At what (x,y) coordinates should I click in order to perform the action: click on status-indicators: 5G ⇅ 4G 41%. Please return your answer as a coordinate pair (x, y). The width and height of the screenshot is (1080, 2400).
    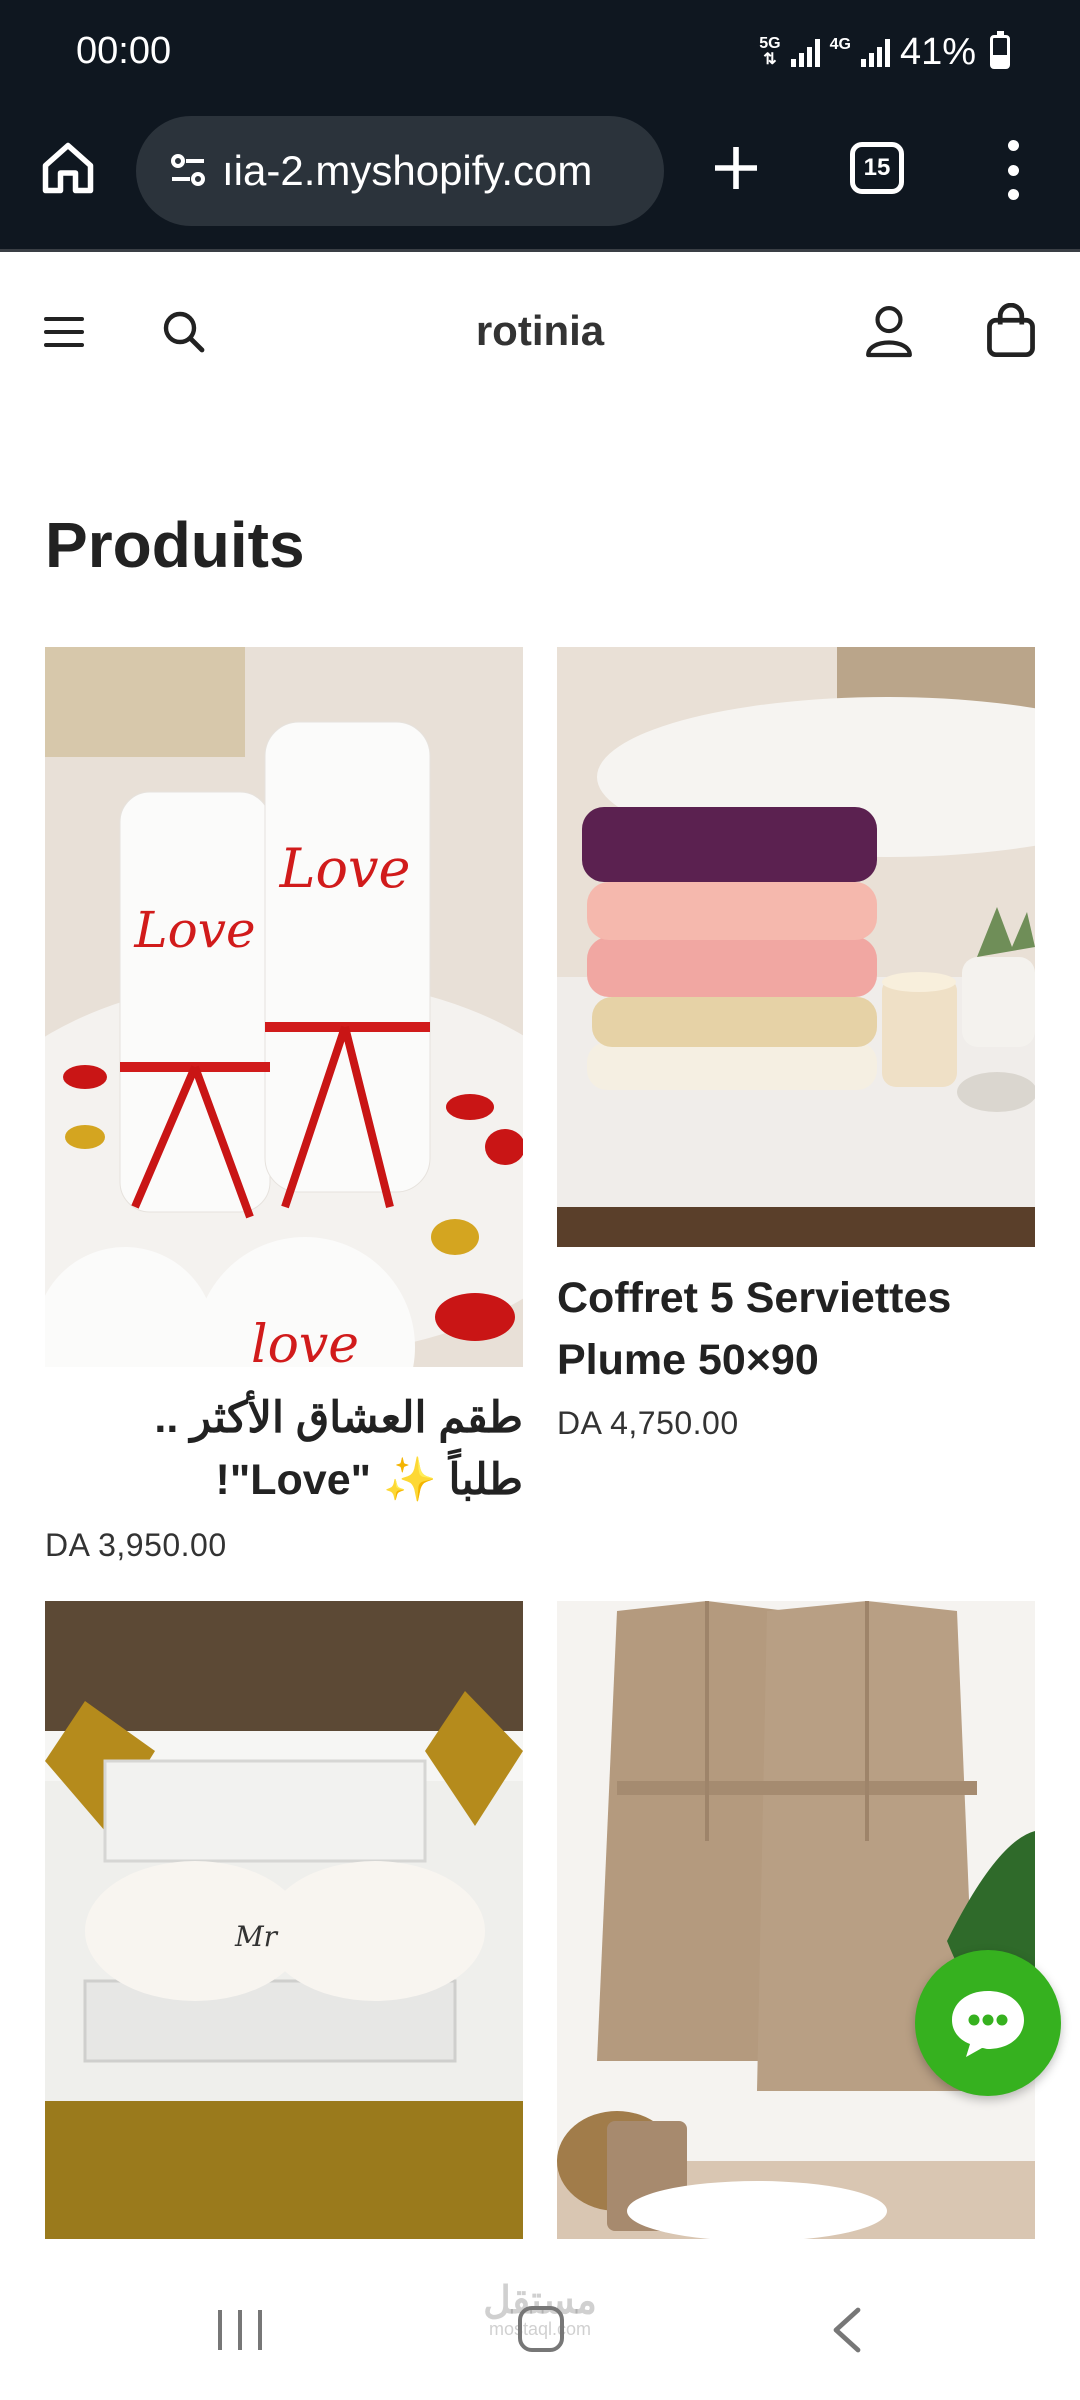
    Looking at the image, I should click on (884, 52).